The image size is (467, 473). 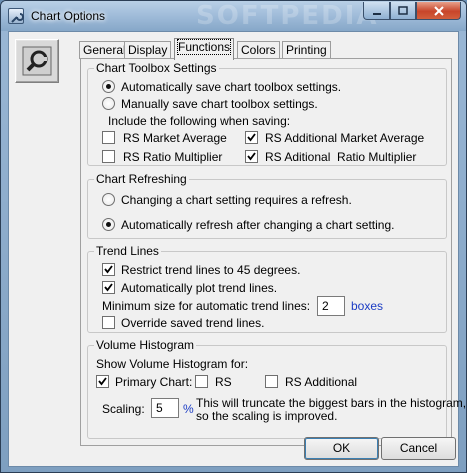 I want to click on rs-additional-checkbox, so click(x=271, y=381).